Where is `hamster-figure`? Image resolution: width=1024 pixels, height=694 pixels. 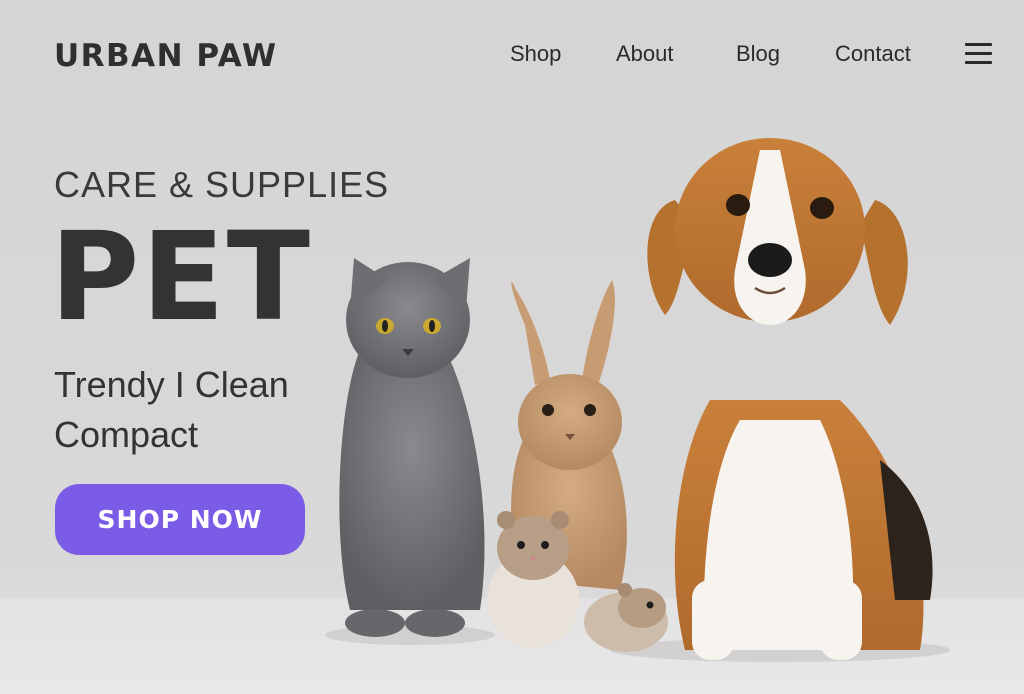 hamster-figure is located at coordinates (626, 617).